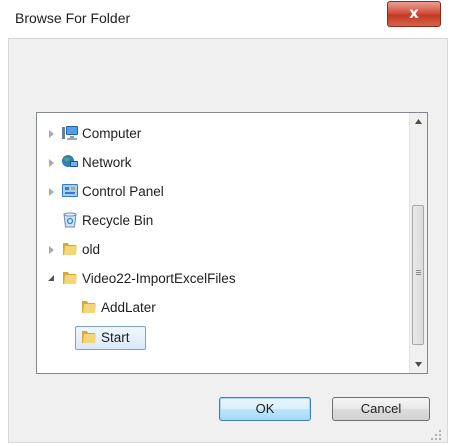 The height and width of the screenshot is (446, 455). I want to click on tree-item-label: Recycle Bin, so click(118, 220).